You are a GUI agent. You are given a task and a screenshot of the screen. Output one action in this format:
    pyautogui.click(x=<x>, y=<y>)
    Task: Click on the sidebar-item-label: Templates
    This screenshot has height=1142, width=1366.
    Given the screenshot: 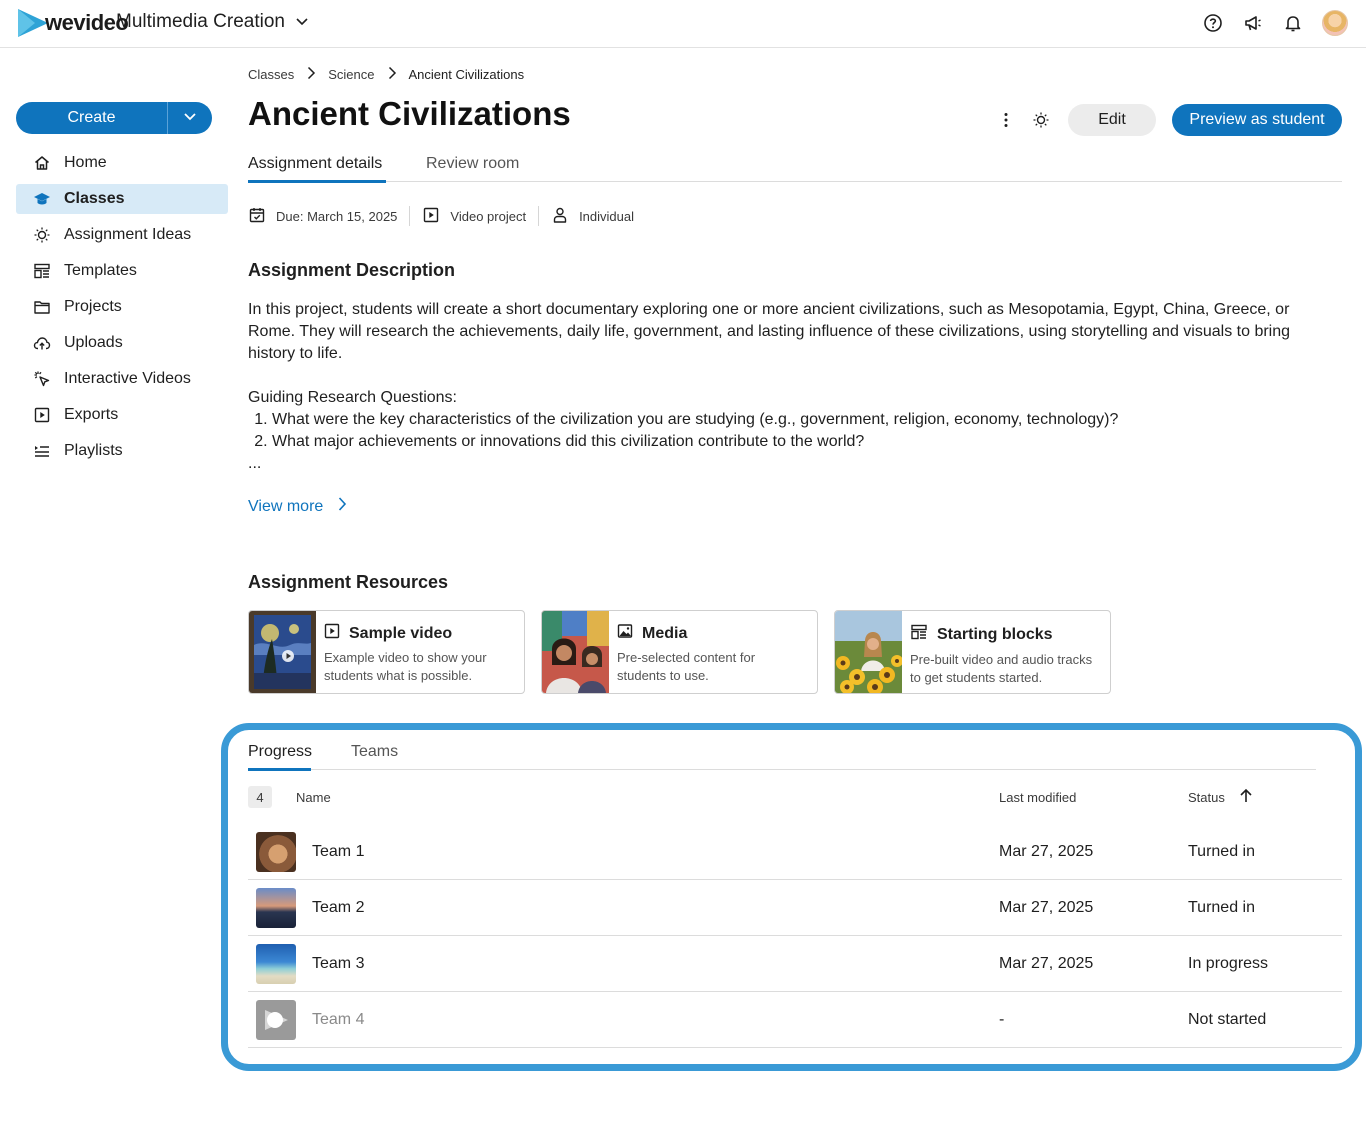 What is the action you would take?
    pyautogui.click(x=100, y=270)
    